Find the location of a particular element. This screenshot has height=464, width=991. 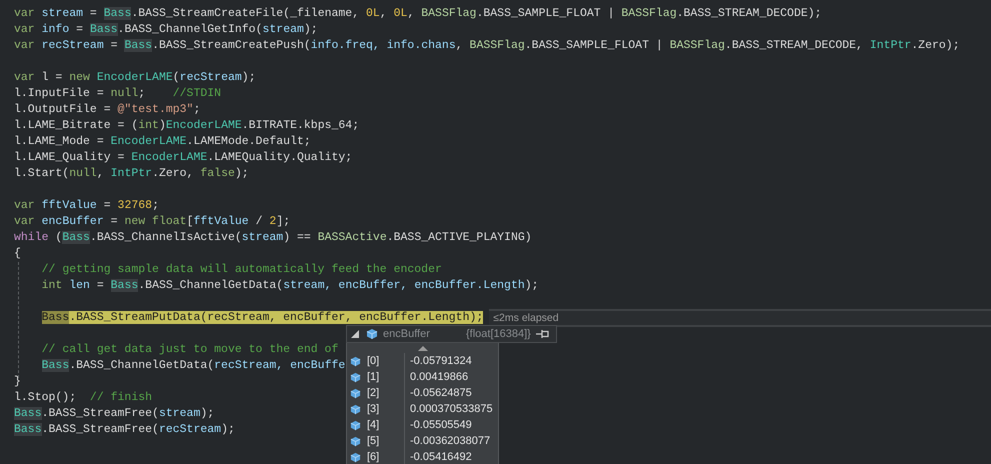

code-line: var info = Bass.BASS_ChannelGetInfo(stream); is located at coordinates (166, 30).